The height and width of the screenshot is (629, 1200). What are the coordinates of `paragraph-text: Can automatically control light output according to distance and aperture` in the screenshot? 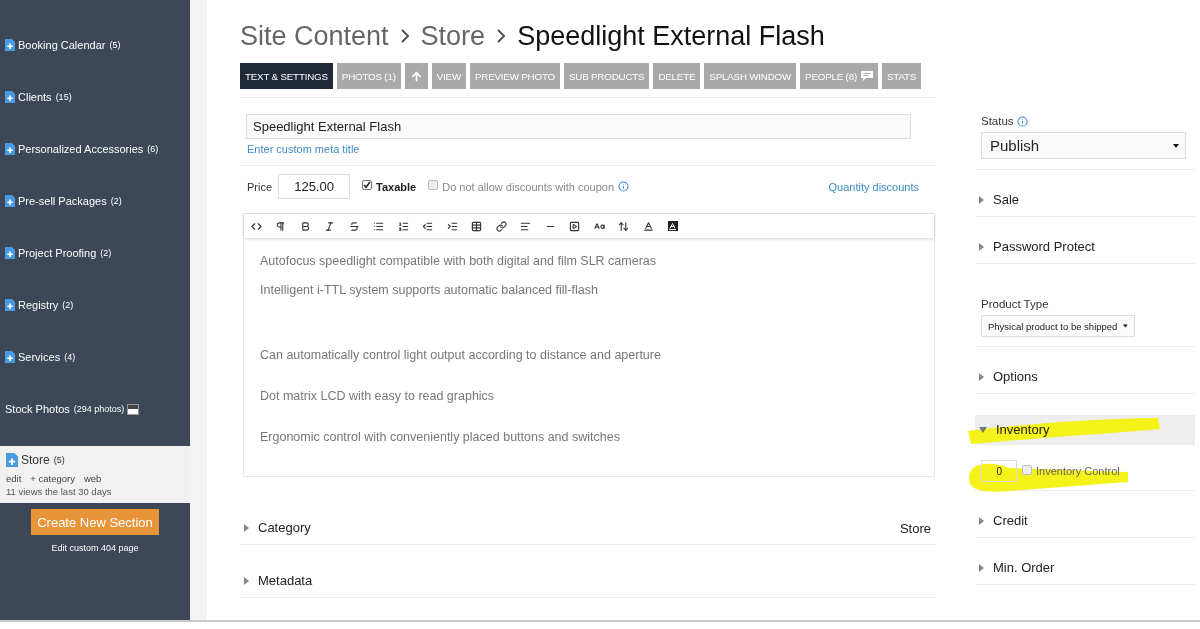 It's located at (461, 355).